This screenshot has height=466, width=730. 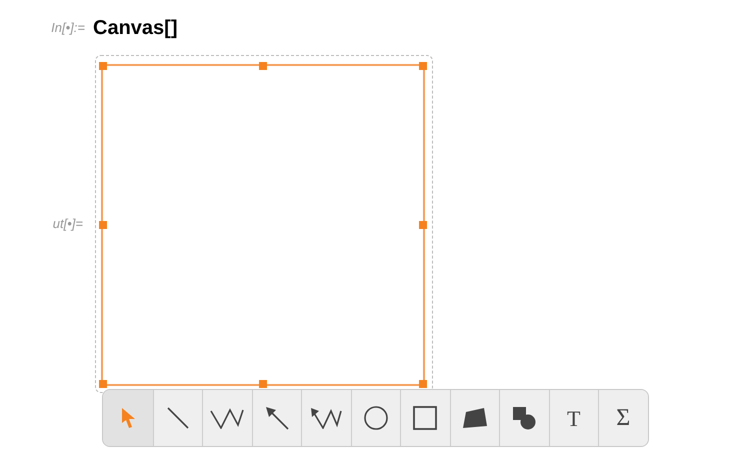 I want to click on zigzag-arrow-icon, so click(x=326, y=418).